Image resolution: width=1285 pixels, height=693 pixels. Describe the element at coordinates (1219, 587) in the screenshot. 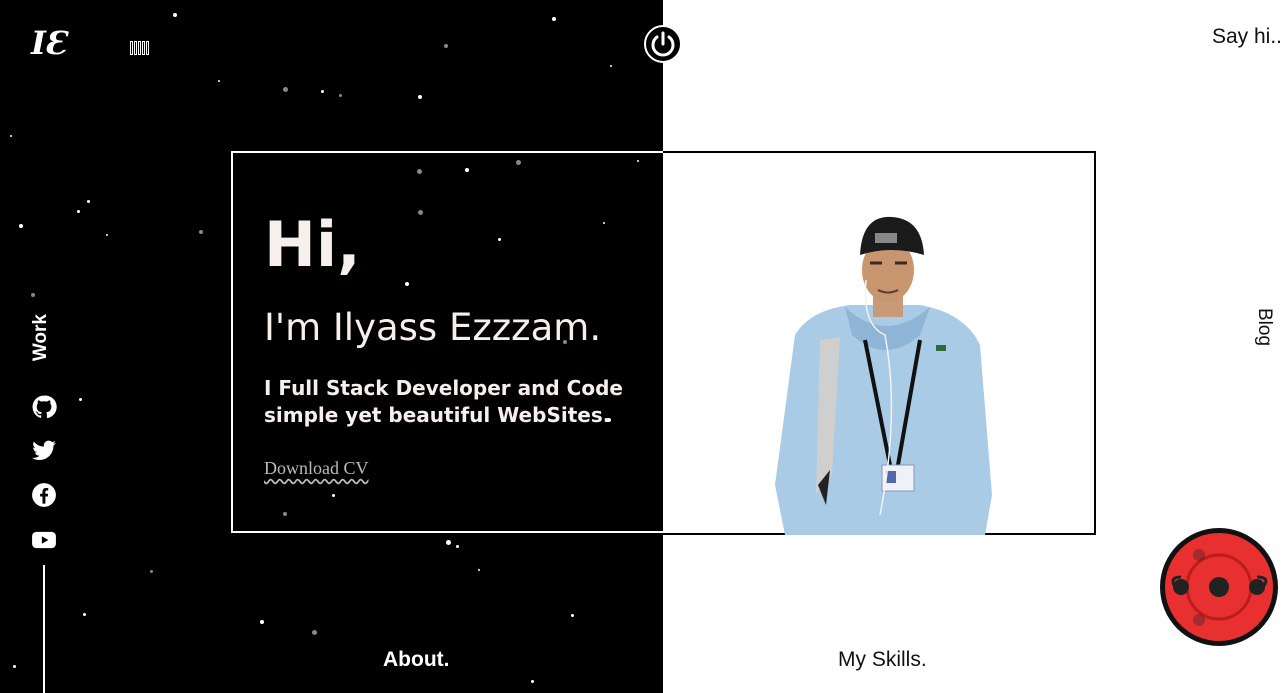

I see `sharingan-icon` at that location.